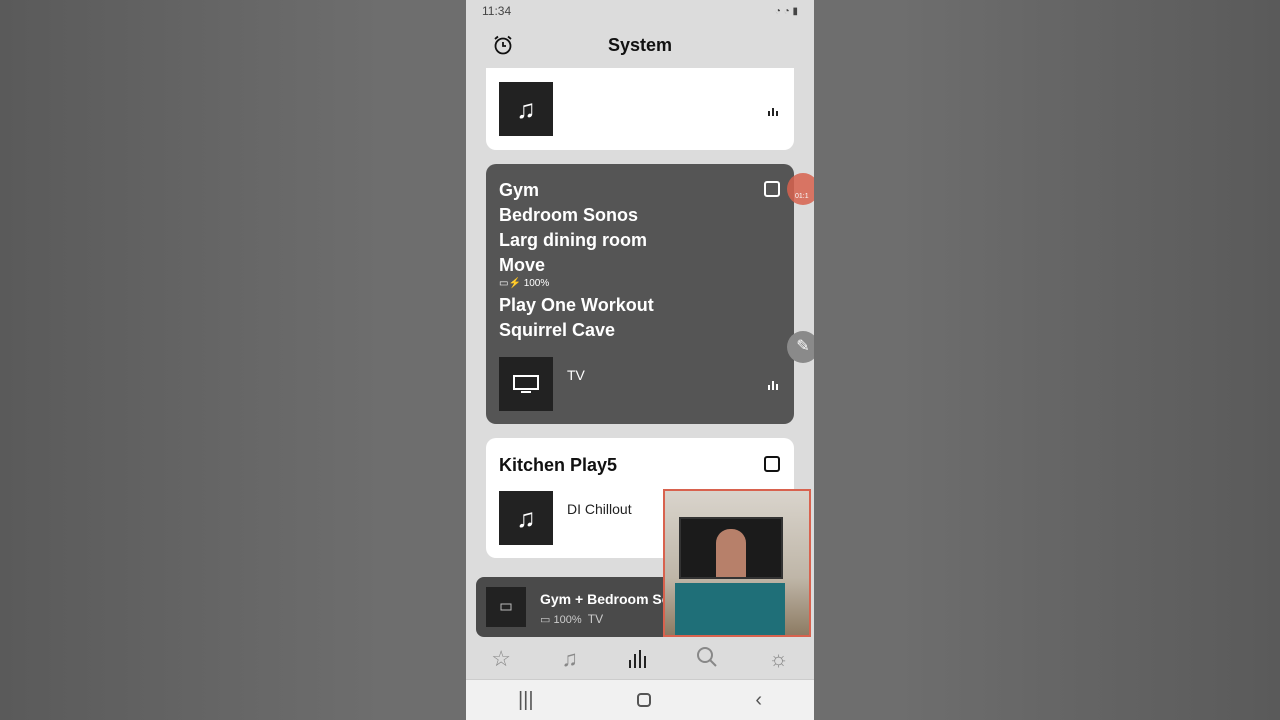  I want to click on mini-subtitle: ▭ 100% TV, so click(571, 619).